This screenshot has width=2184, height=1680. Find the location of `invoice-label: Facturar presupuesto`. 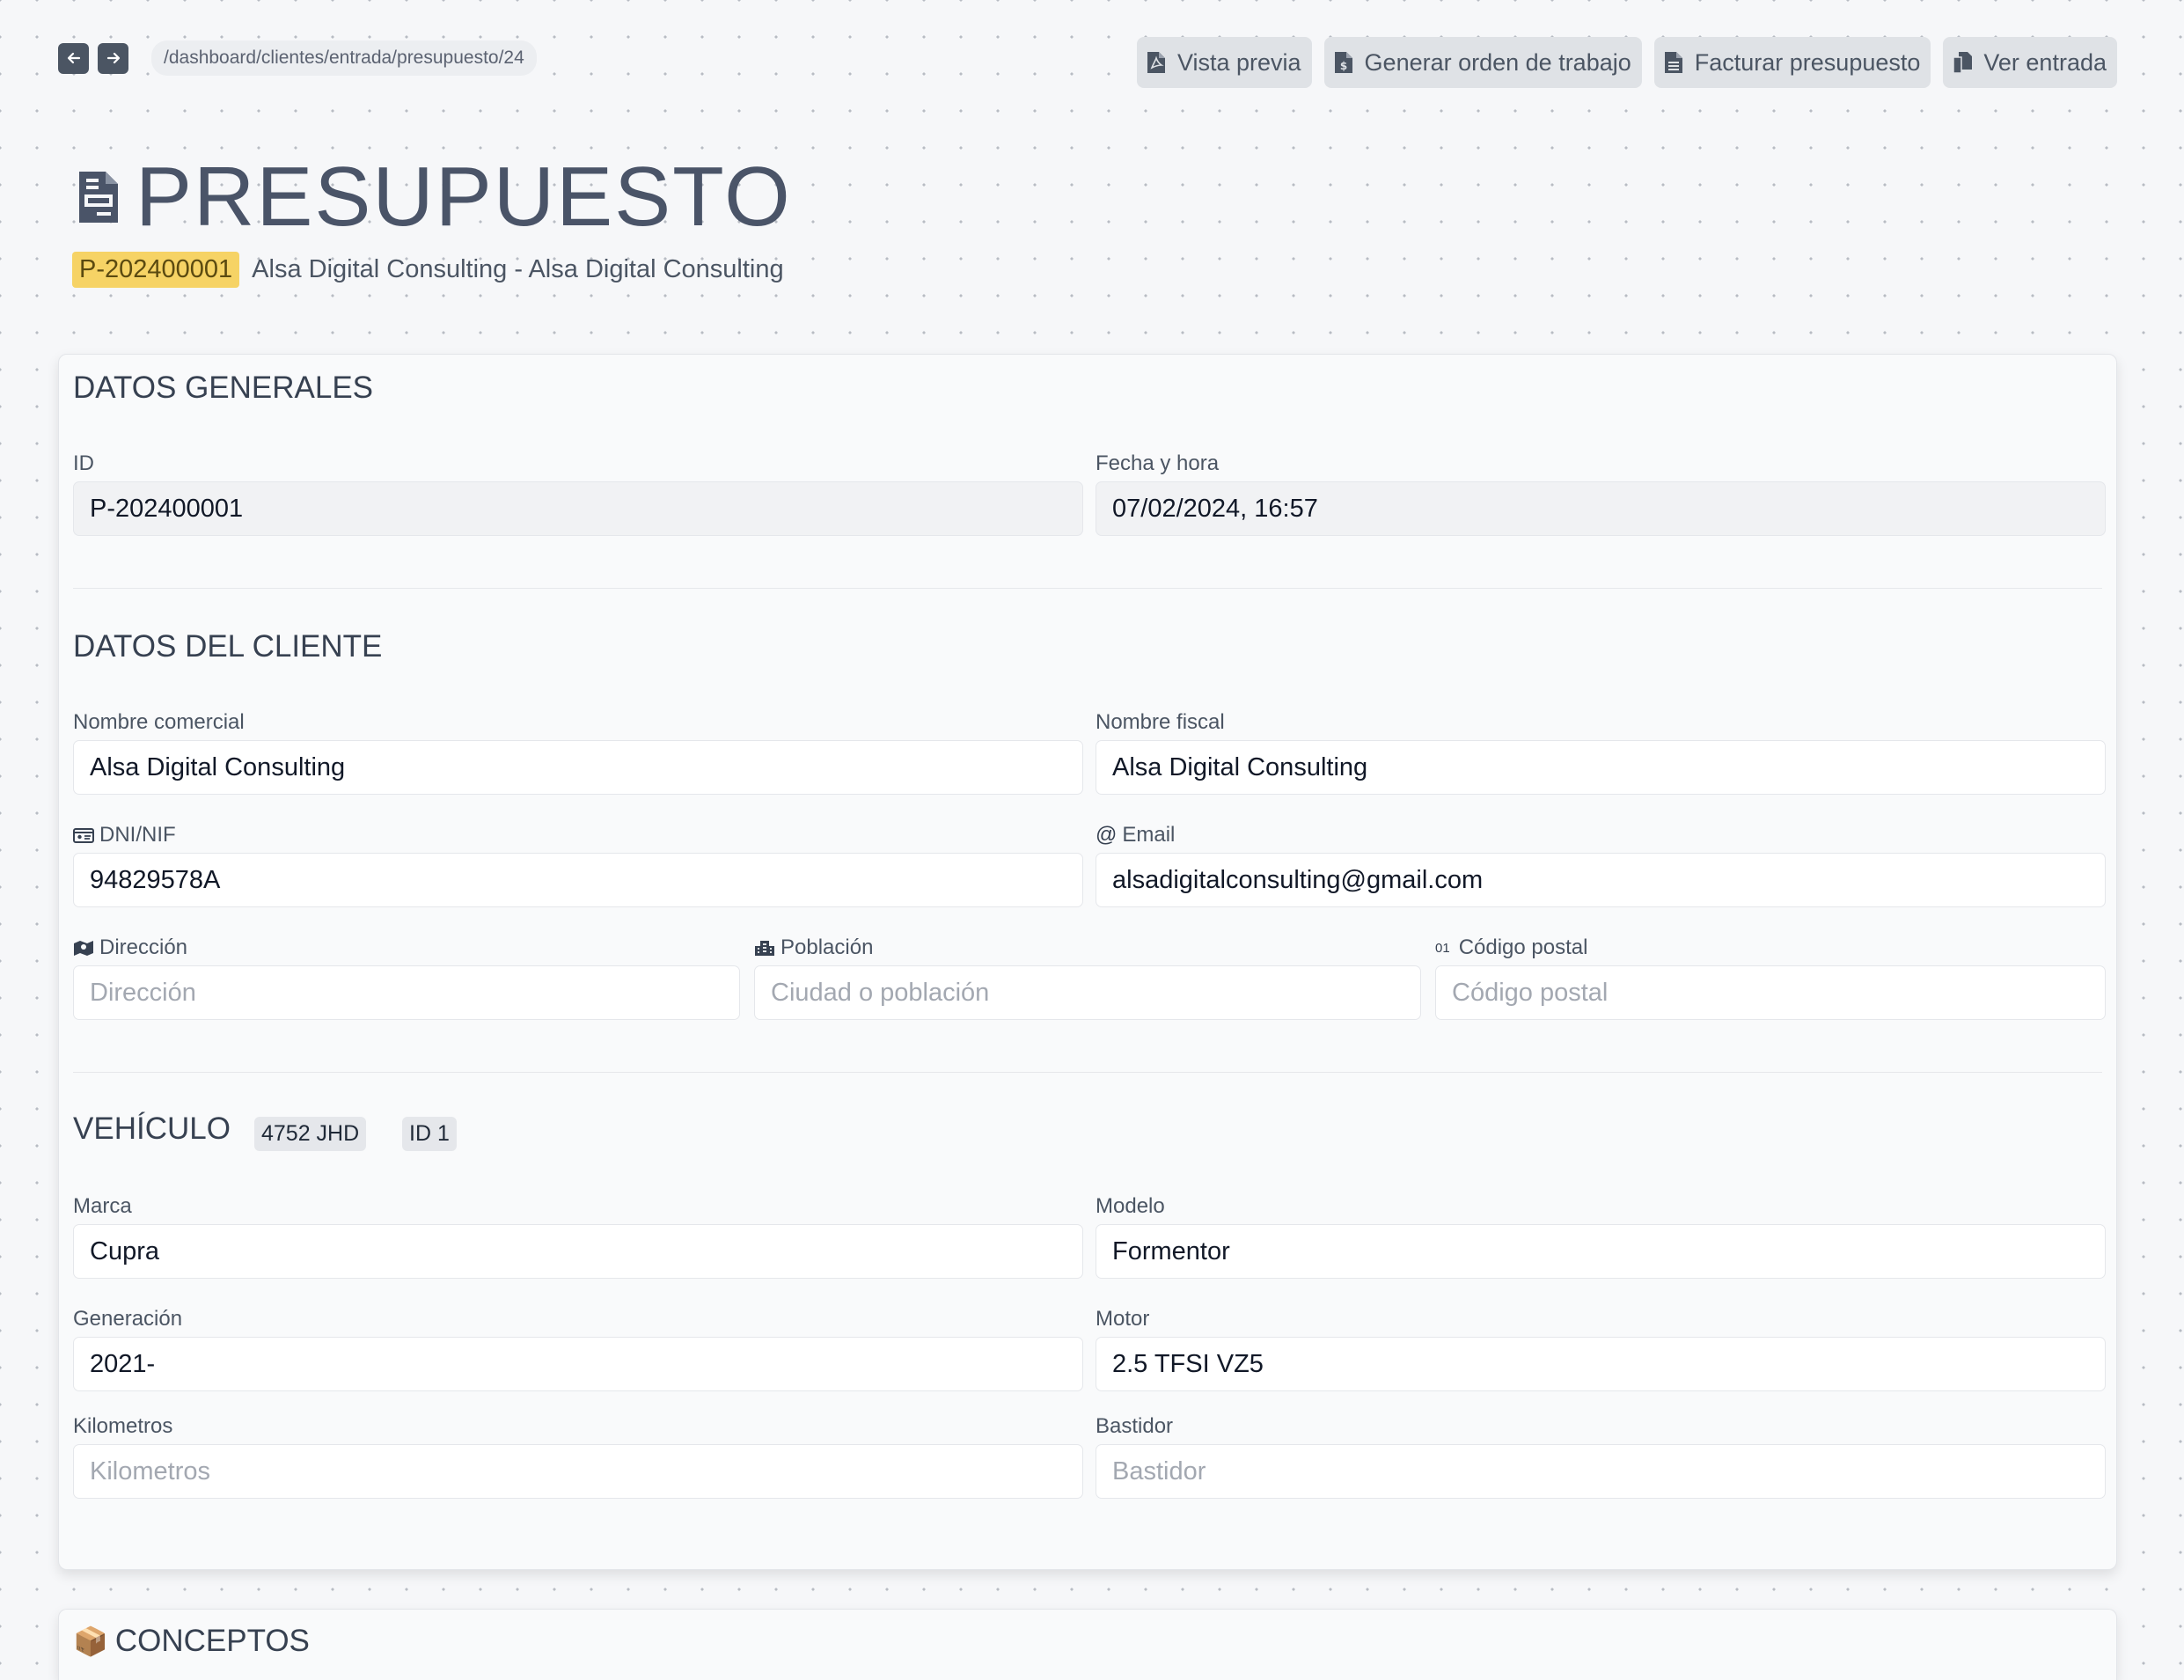

invoice-label: Facturar presupuesto is located at coordinates (1807, 62).